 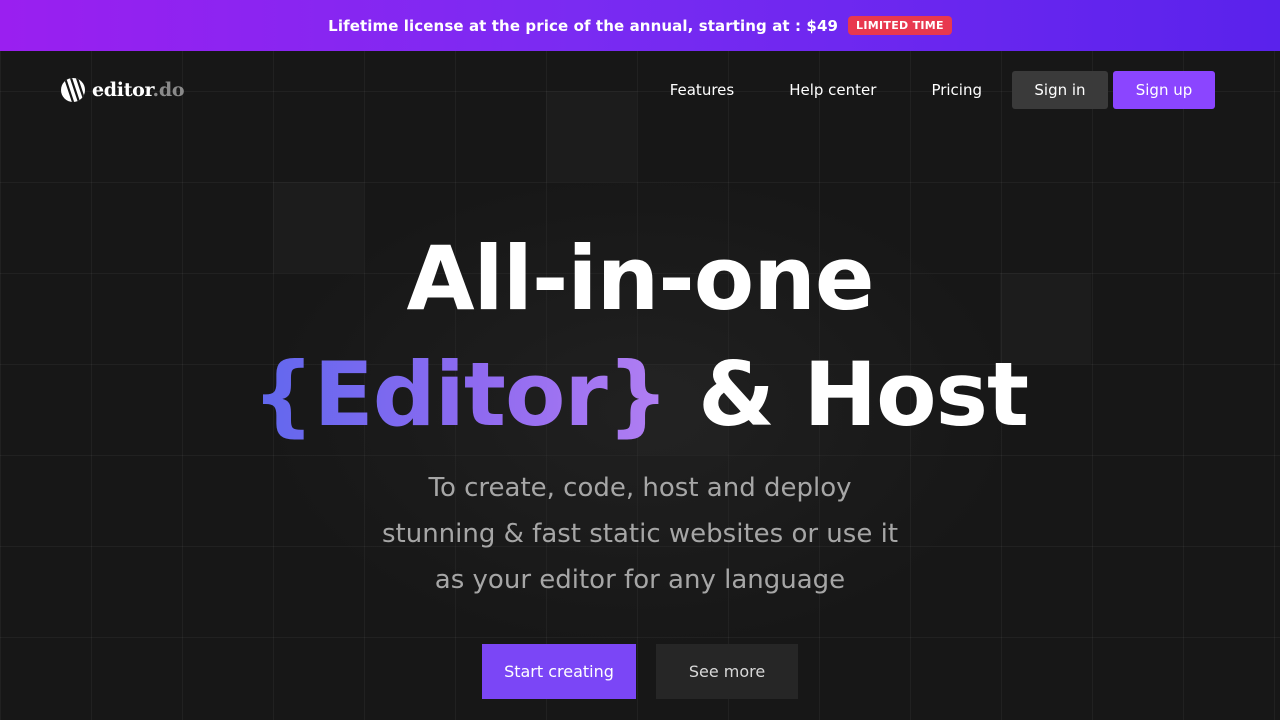 I want to click on logo-name: editor, so click(x=122, y=90).